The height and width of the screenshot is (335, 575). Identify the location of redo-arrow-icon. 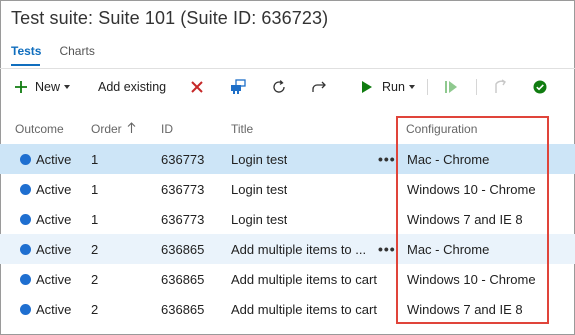
(319, 87).